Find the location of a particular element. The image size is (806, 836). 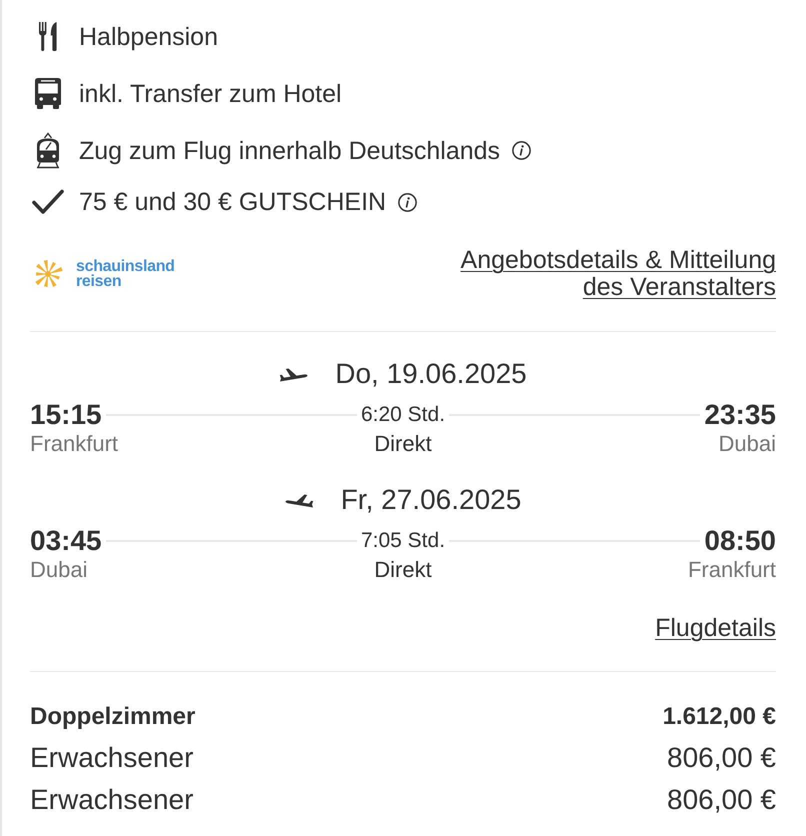

fork-and-knife-icon is located at coordinates (48, 36).